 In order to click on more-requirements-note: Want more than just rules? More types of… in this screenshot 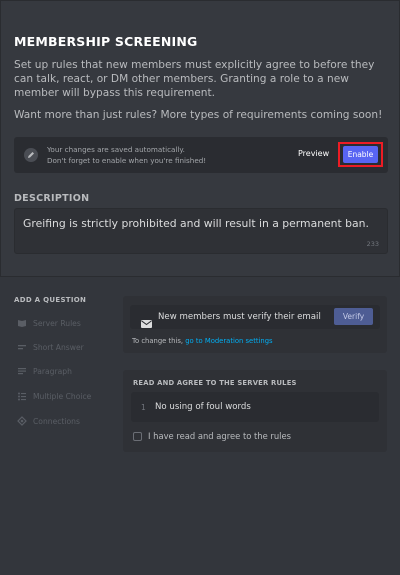, I will do `click(198, 115)`.